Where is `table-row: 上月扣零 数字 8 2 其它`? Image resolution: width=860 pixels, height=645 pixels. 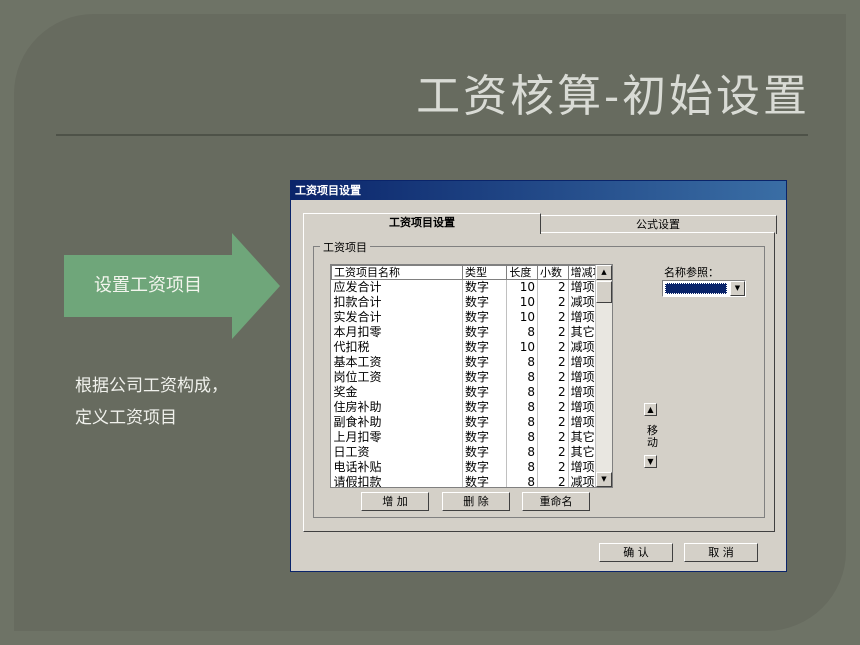 table-row: 上月扣零 数字 8 2 其它 is located at coordinates (471, 437).